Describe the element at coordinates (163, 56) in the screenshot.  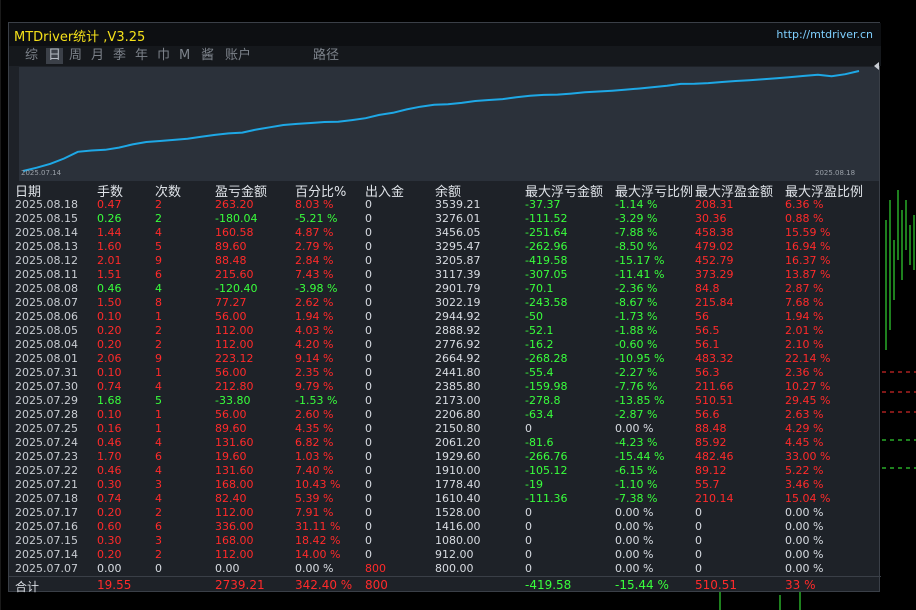
I see `tab-6: 巾` at that location.